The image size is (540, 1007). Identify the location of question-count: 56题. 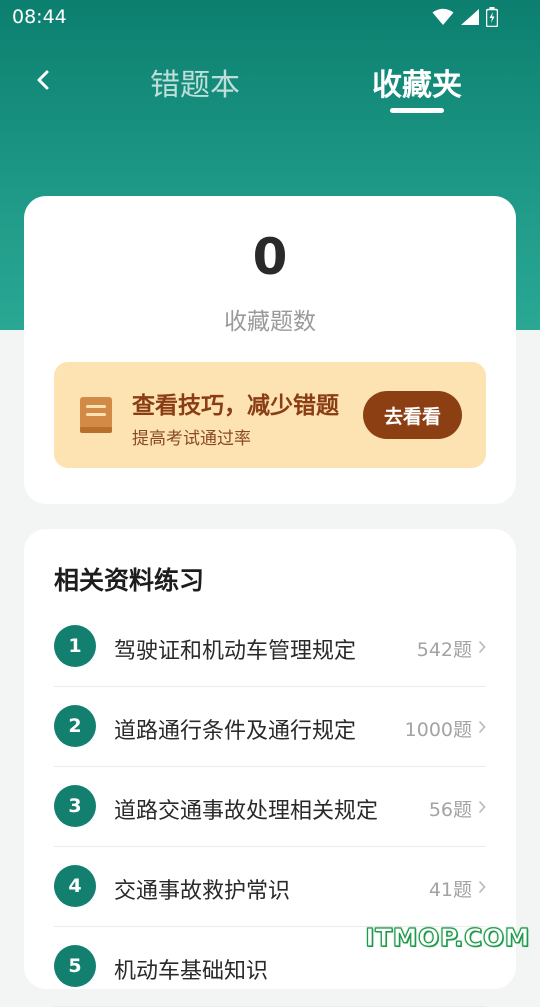
(450, 810).